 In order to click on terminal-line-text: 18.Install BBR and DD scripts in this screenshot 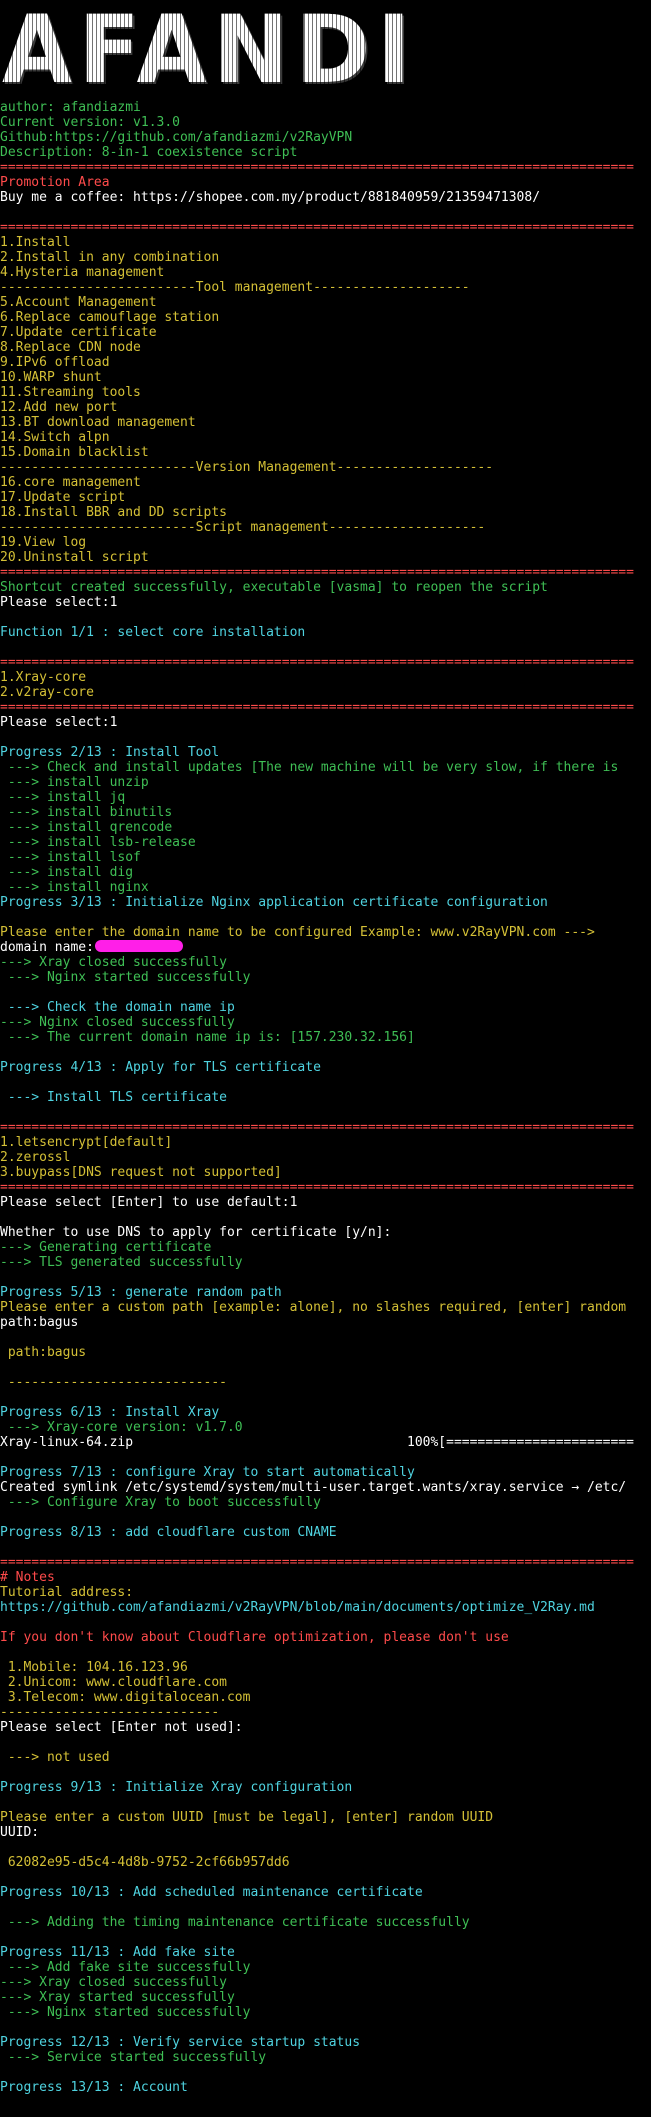, I will do `click(113, 512)`.